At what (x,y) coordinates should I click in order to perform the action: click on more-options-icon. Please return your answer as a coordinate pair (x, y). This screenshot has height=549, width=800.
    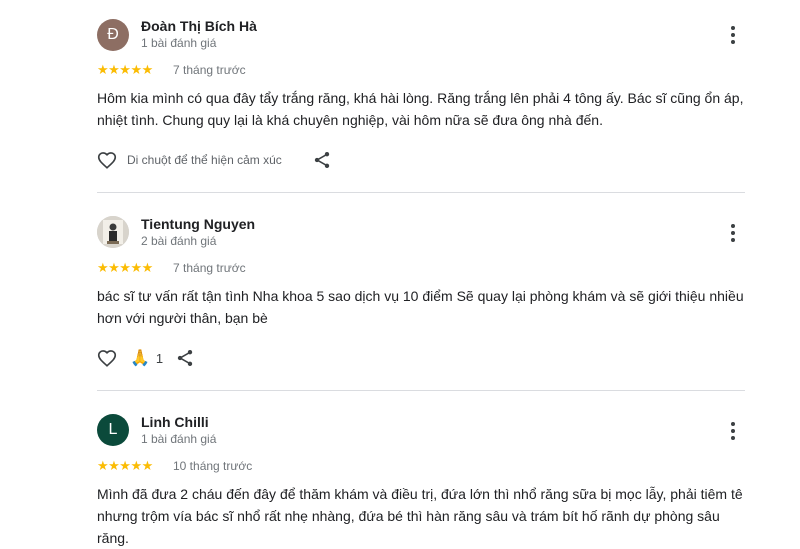
    Looking at the image, I should click on (733, 431).